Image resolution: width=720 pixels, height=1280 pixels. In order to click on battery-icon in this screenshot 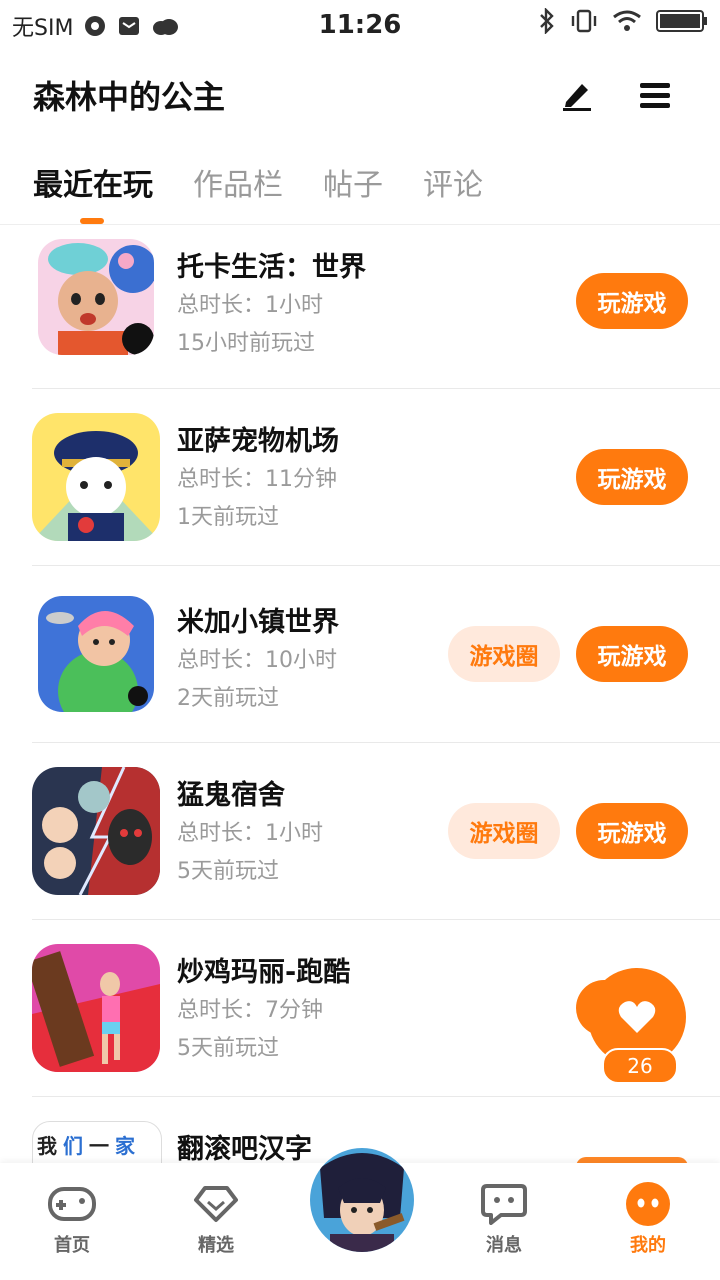, I will do `click(682, 21)`.